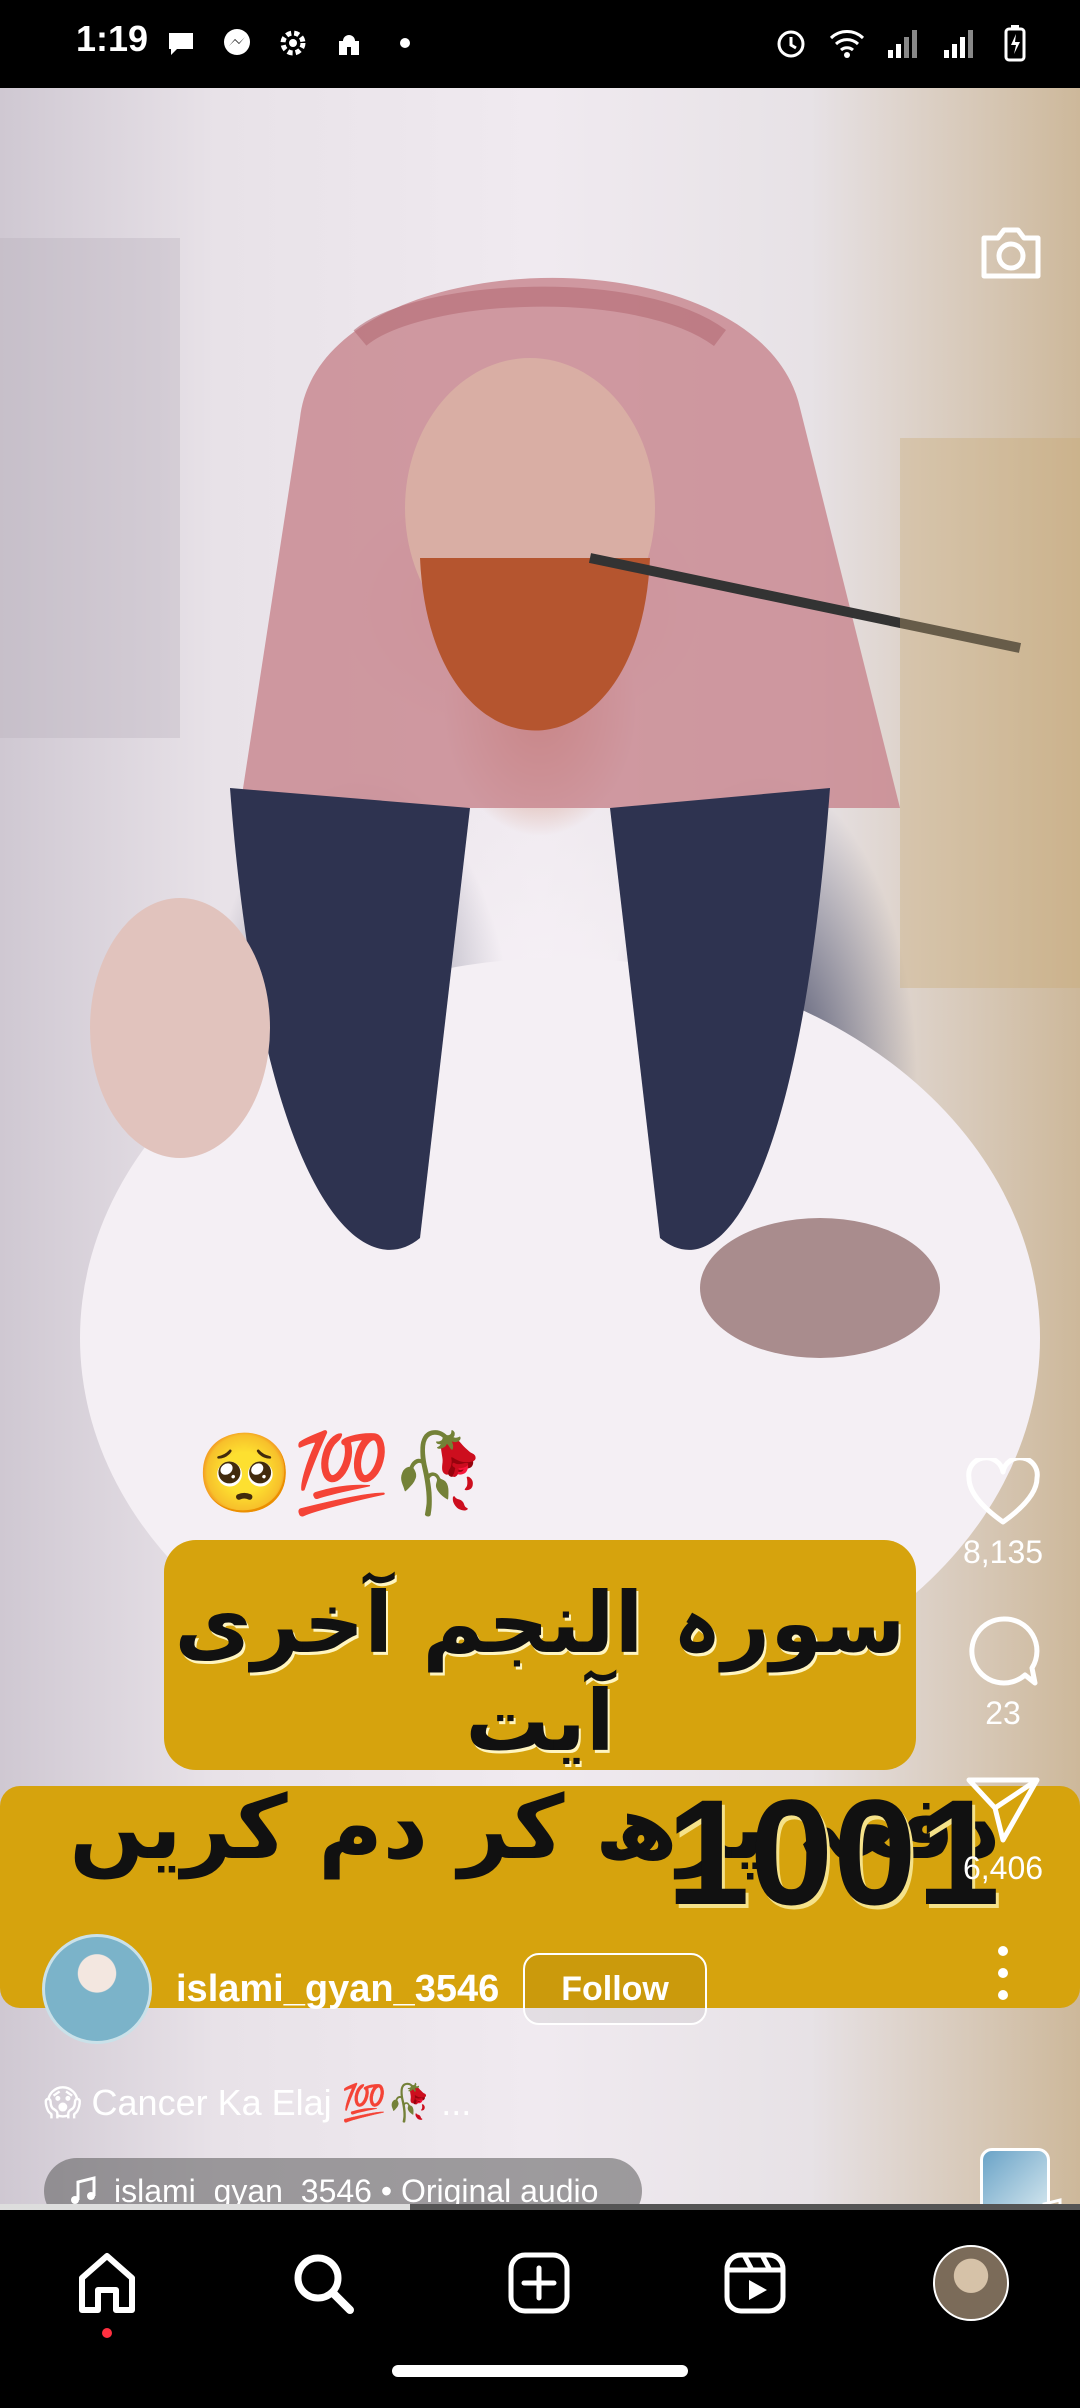 The image size is (1080, 2408). I want to click on like-button: 8,135, so click(1003, 1514).